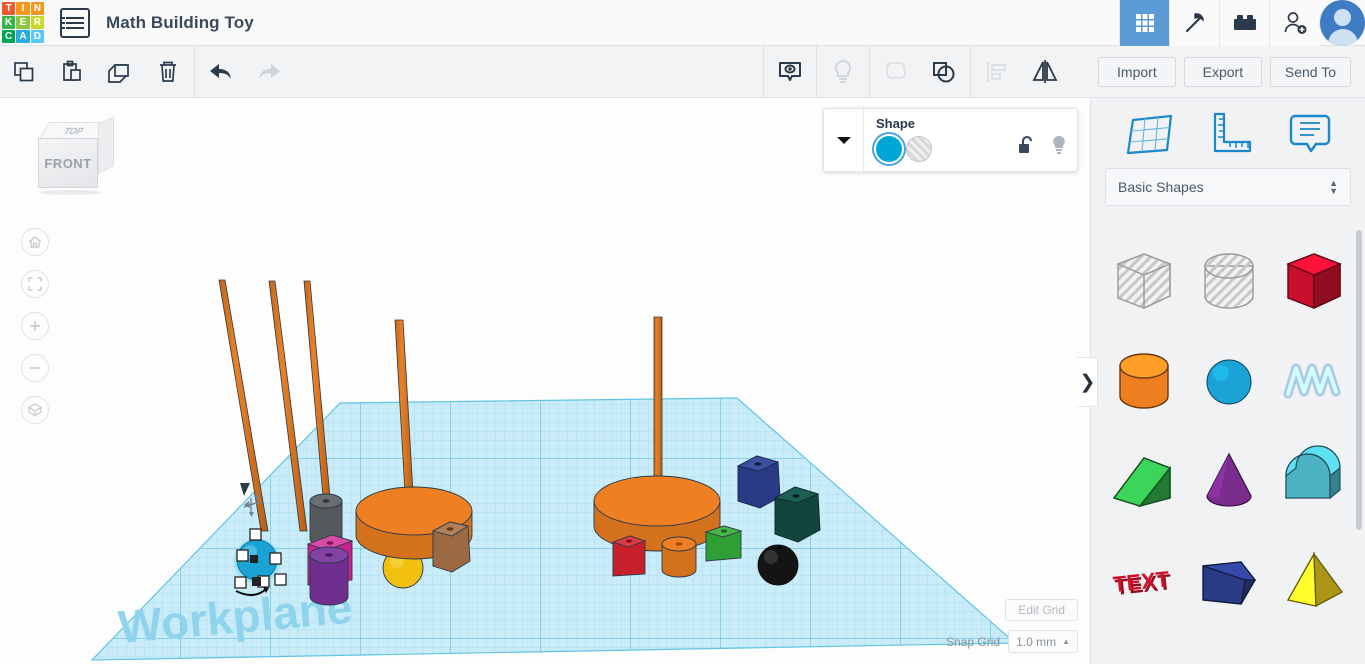  What do you see at coordinates (1026, 147) in the screenshot?
I see `unlocked-padlock-icon` at bounding box center [1026, 147].